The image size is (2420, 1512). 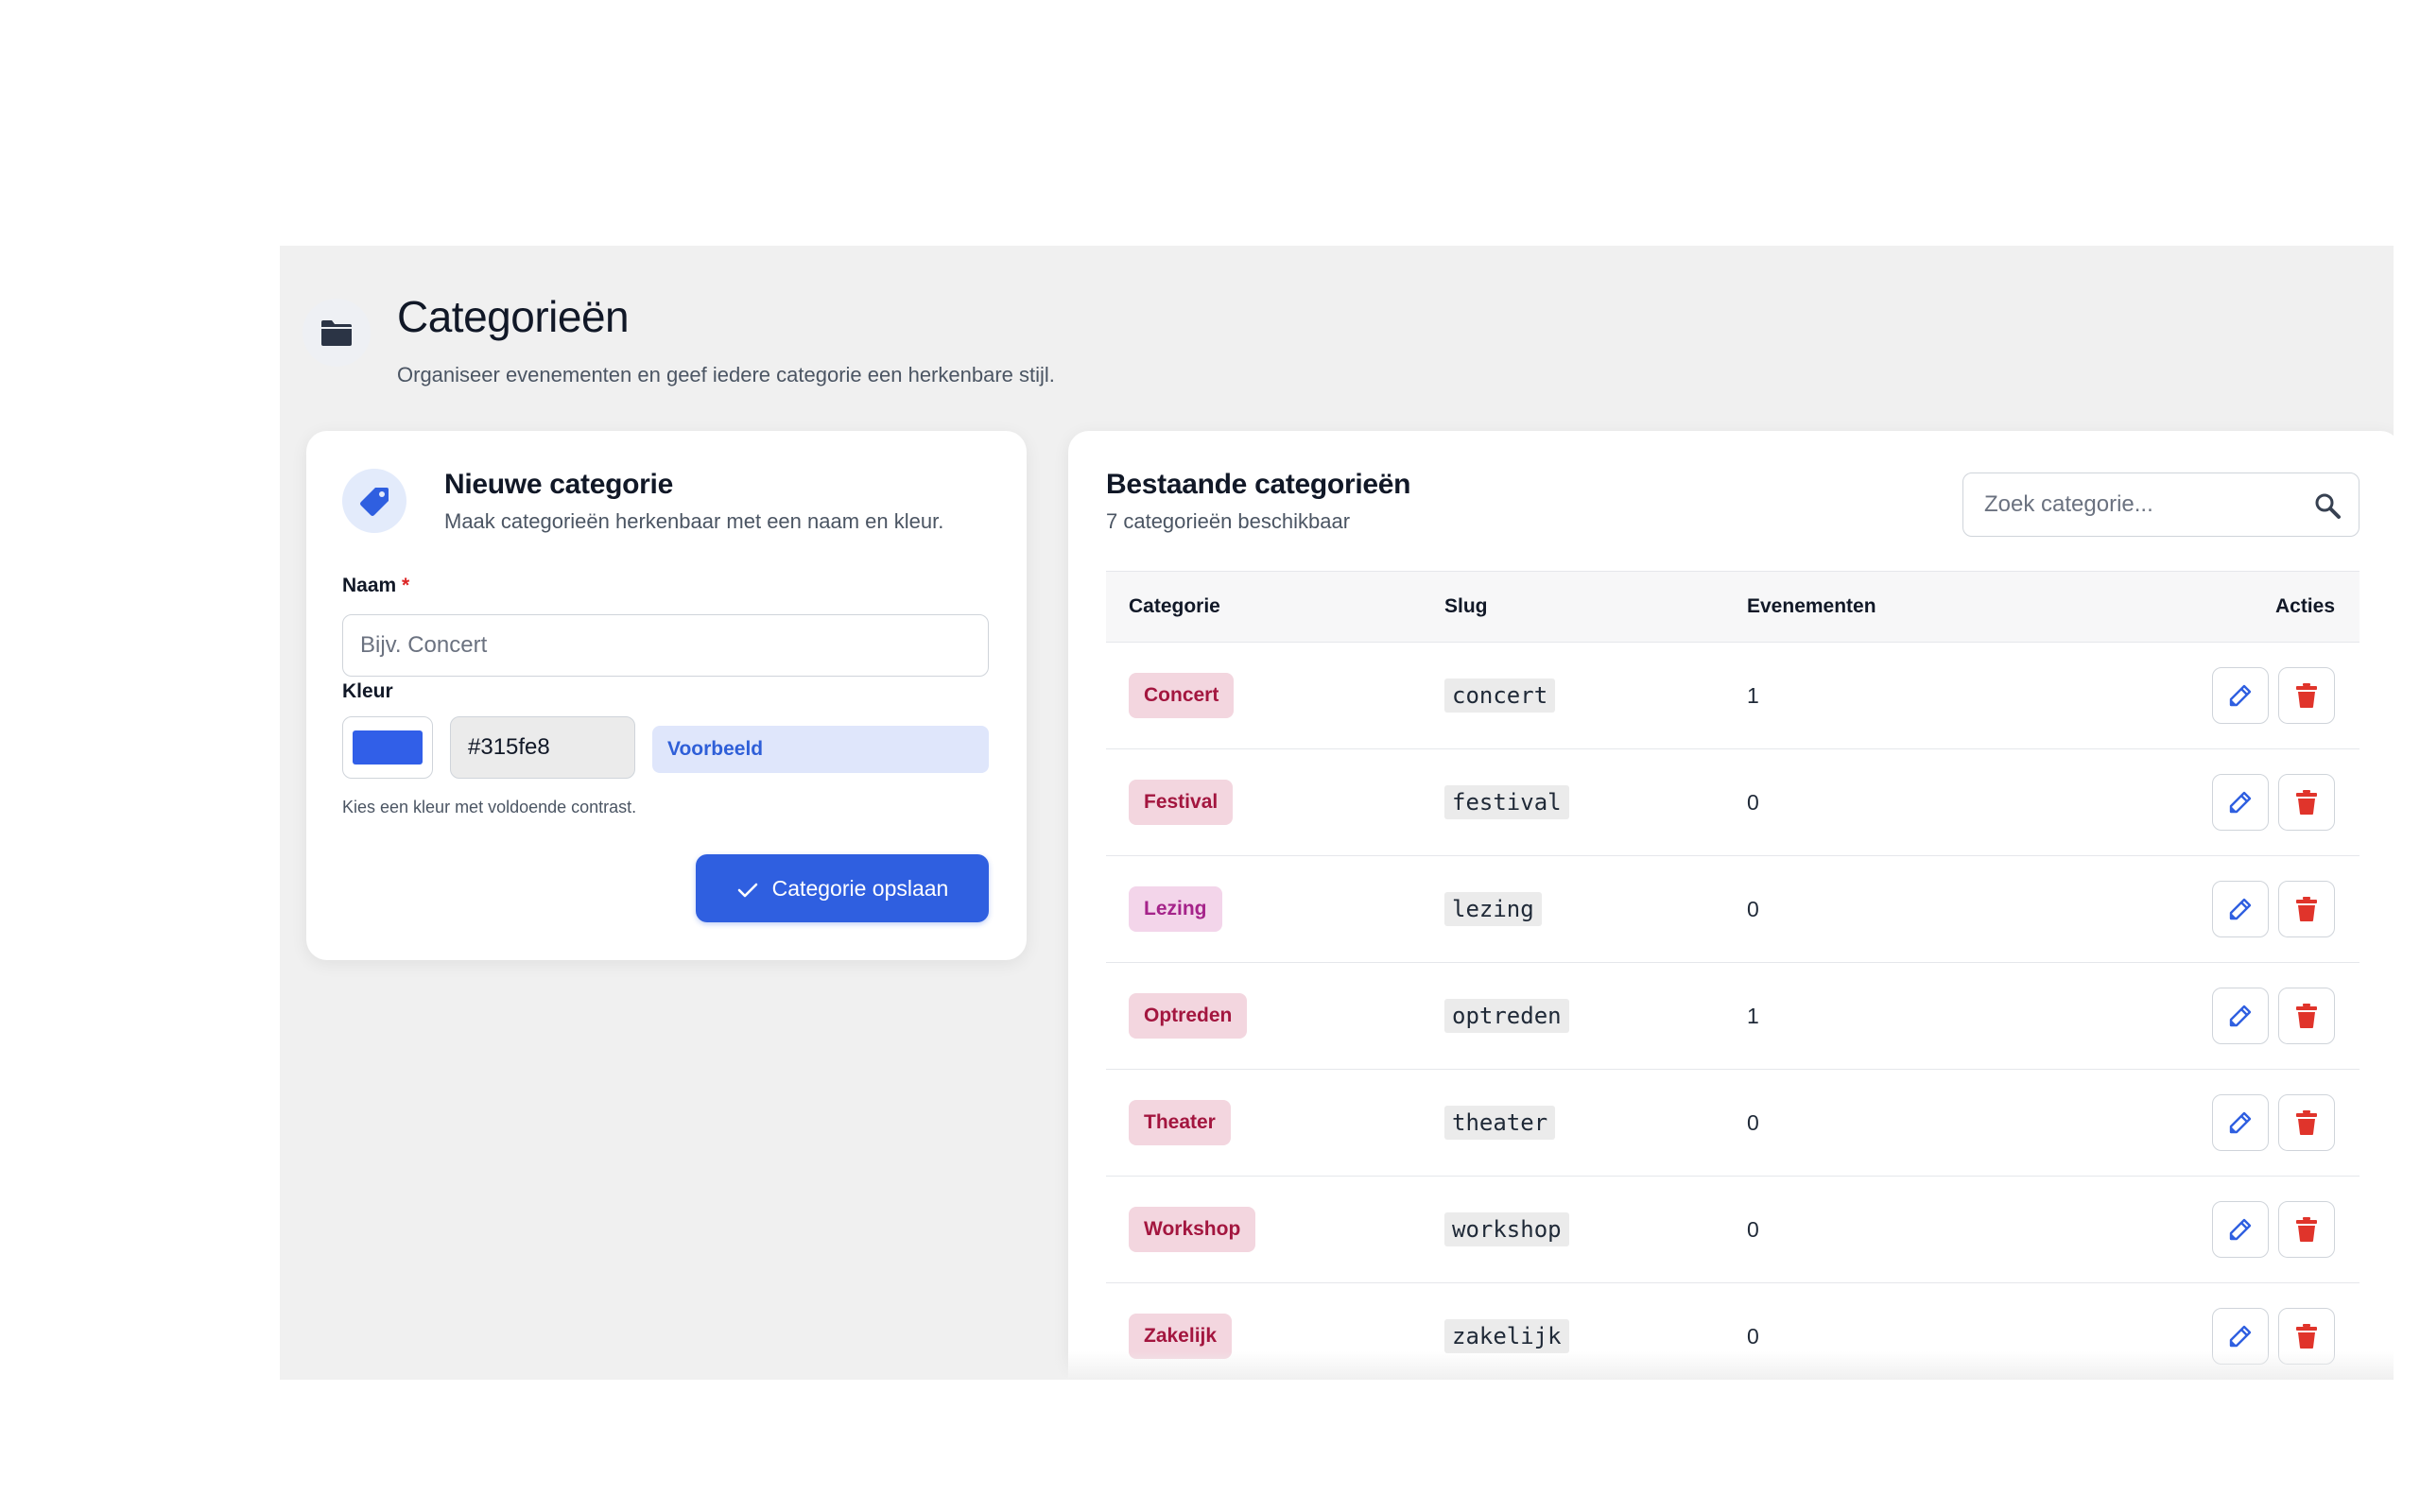 I want to click on table-row: Festival festival 0, so click(x=1733, y=802).